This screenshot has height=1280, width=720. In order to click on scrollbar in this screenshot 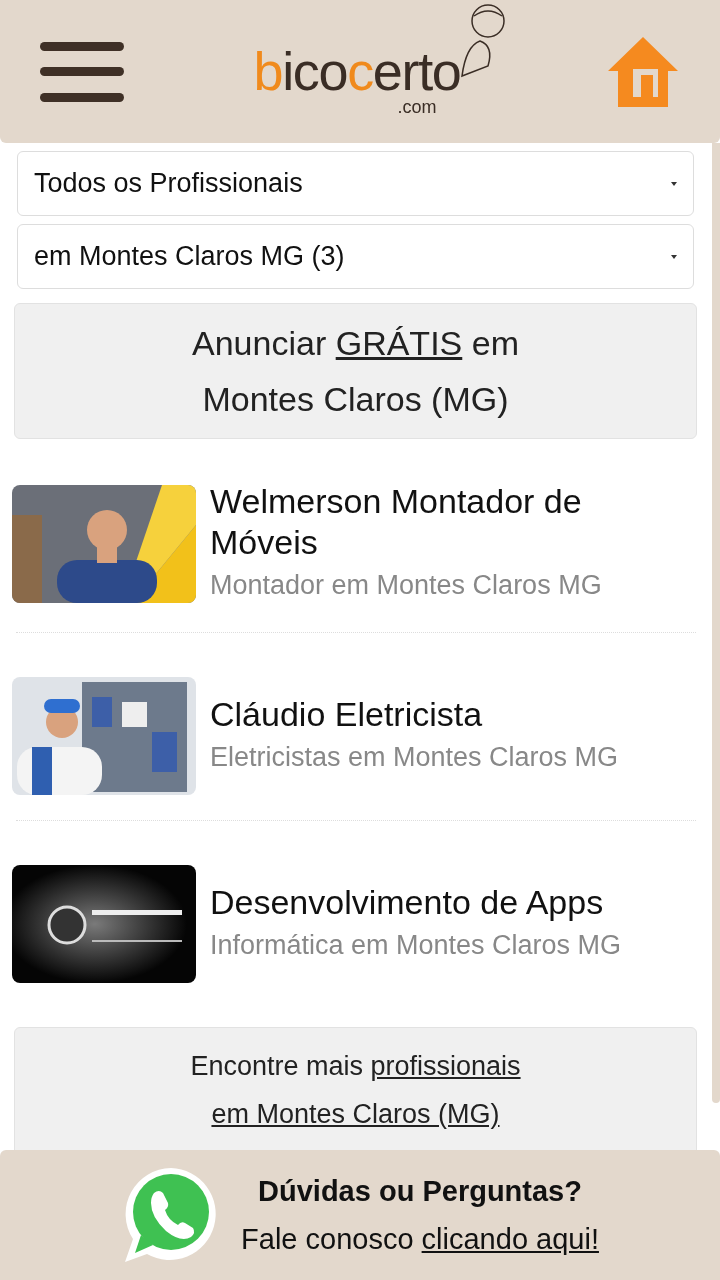, I will do `click(716, 623)`.